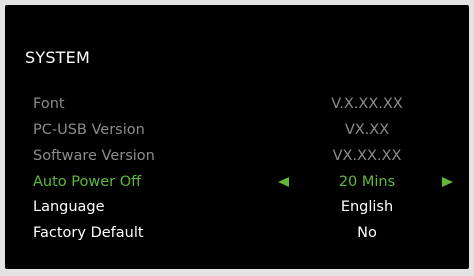 This screenshot has height=276, width=474. Describe the element at coordinates (87, 182) in the screenshot. I see `menu-item-label: Auto Power Off` at that location.